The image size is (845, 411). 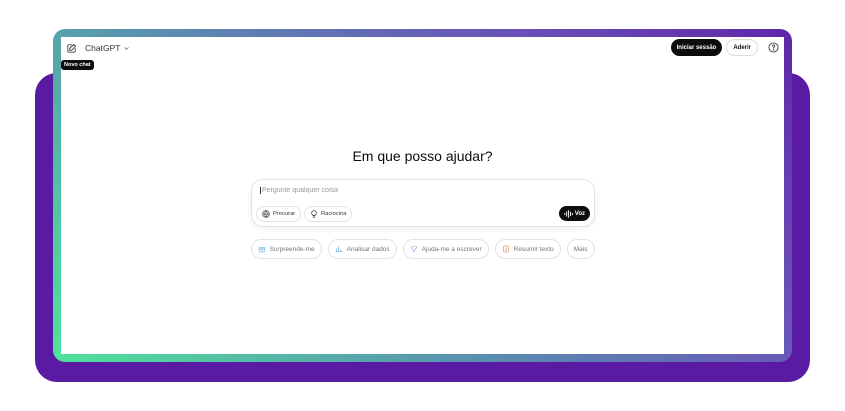 I want to click on document-icon, so click(x=505, y=249).